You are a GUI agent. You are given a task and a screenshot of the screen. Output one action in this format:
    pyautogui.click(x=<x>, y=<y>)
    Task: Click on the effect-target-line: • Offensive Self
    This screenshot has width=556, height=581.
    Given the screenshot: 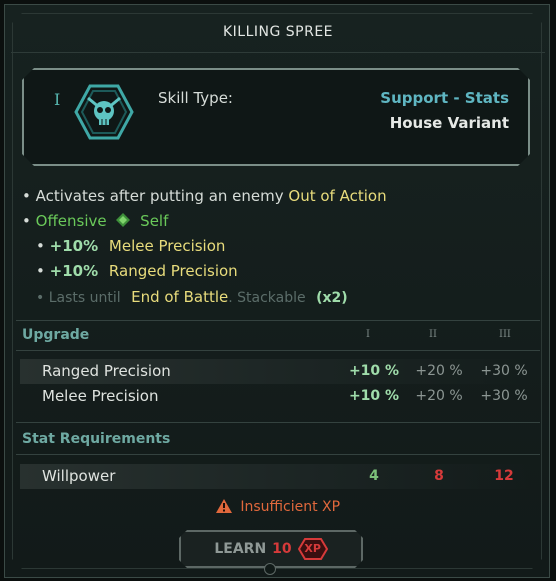 What is the action you would take?
    pyautogui.click(x=95, y=221)
    